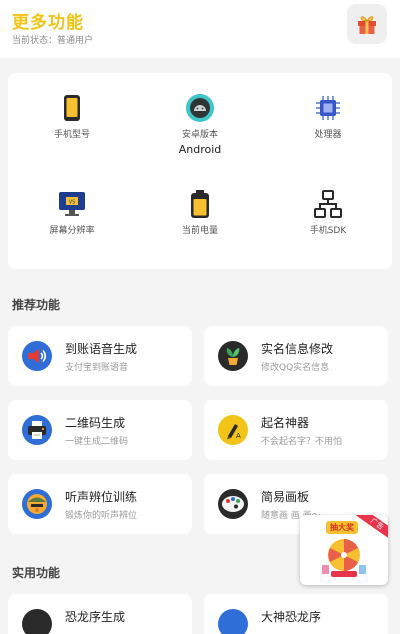 The width and height of the screenshot is (400, 634). Describe the element at coordinates (285, 497) in the screenshot. I see `feature-name: 简易画板` at that location.